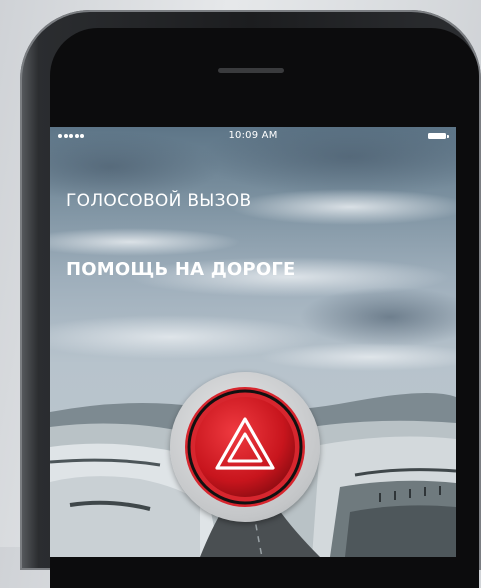  Describe the element at coordinates (438, 136) in the screenshot. I see `battery-icon` at that location.